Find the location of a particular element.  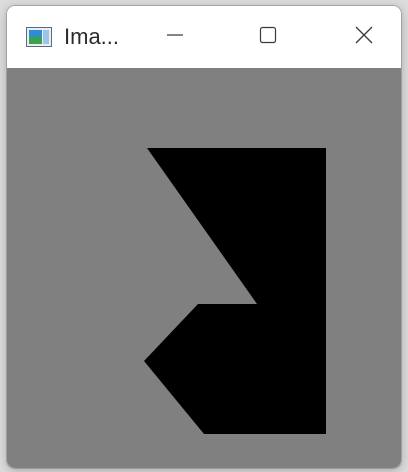

maximize-button is located at coordinates (268, 37).